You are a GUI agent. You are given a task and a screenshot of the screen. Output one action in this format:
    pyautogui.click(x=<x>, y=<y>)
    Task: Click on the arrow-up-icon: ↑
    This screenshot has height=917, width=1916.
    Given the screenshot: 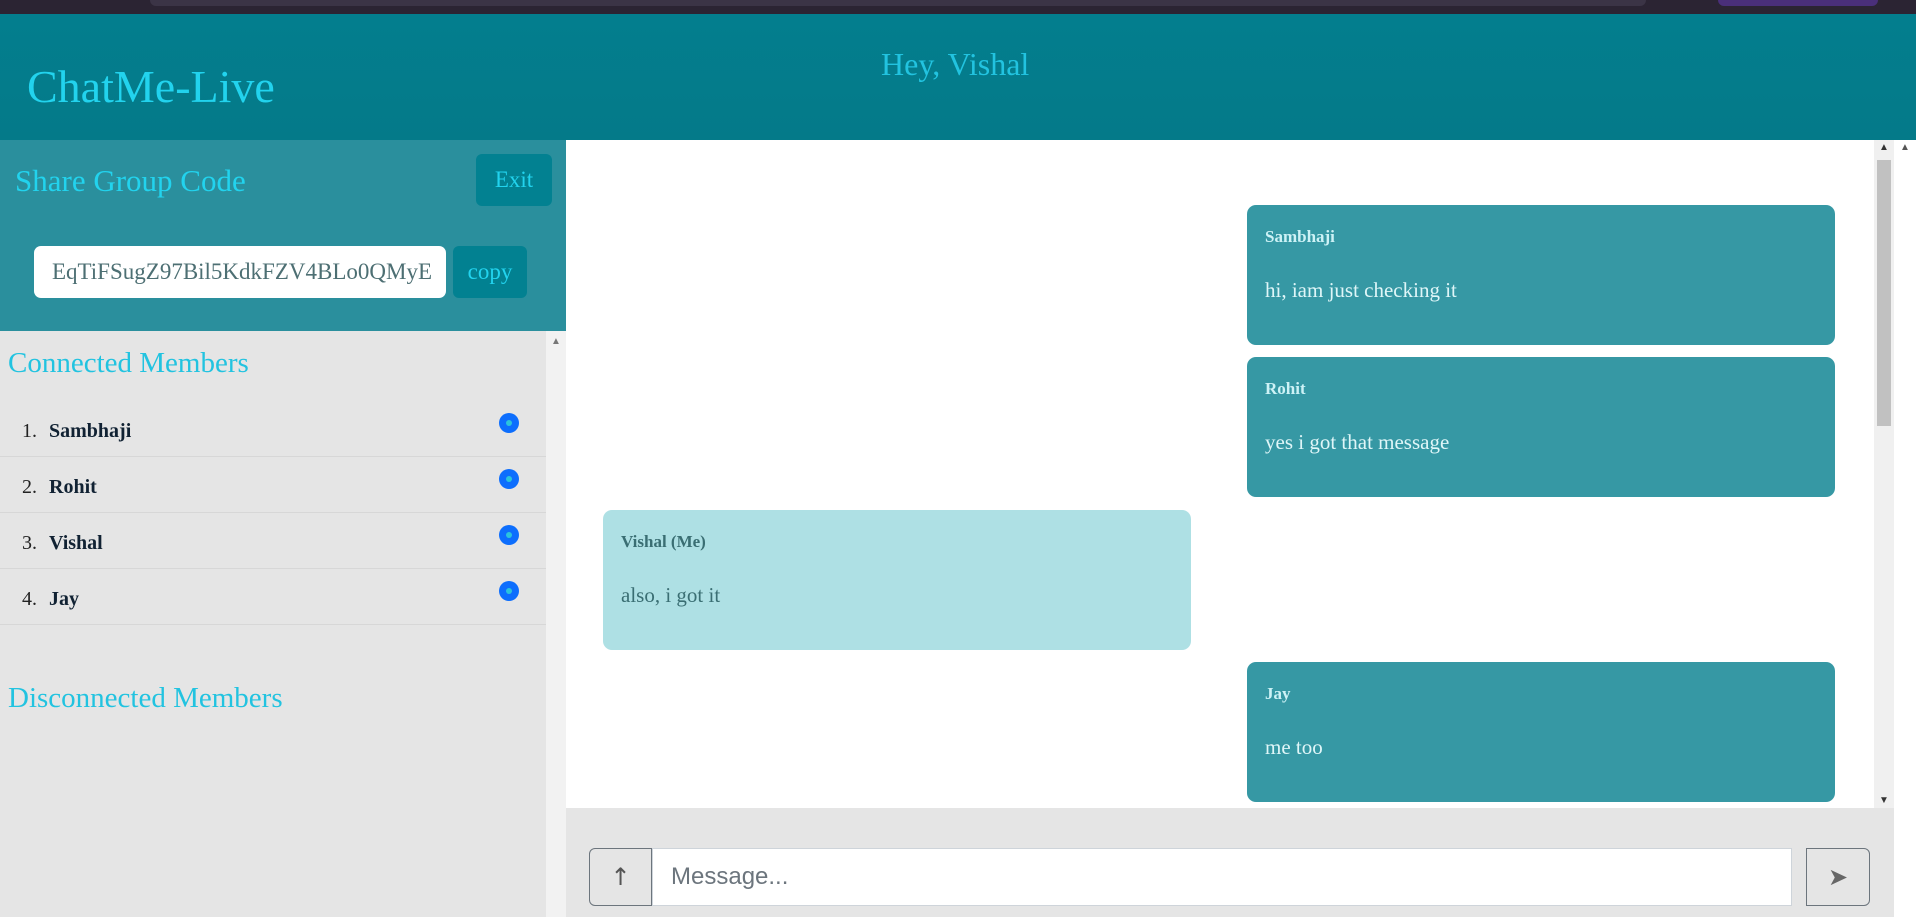 What is the action you would take?
    pyautogui.click(x=620, y=877)
    